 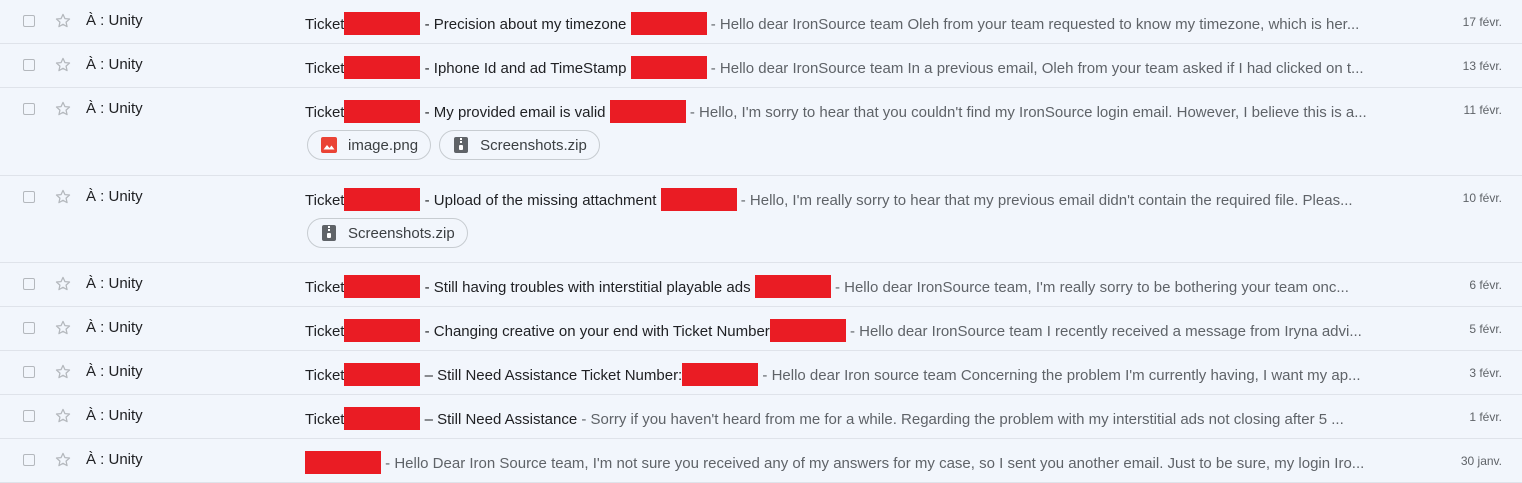 I want to click on email-date: 5 févr., so click(x=1485, y=329).